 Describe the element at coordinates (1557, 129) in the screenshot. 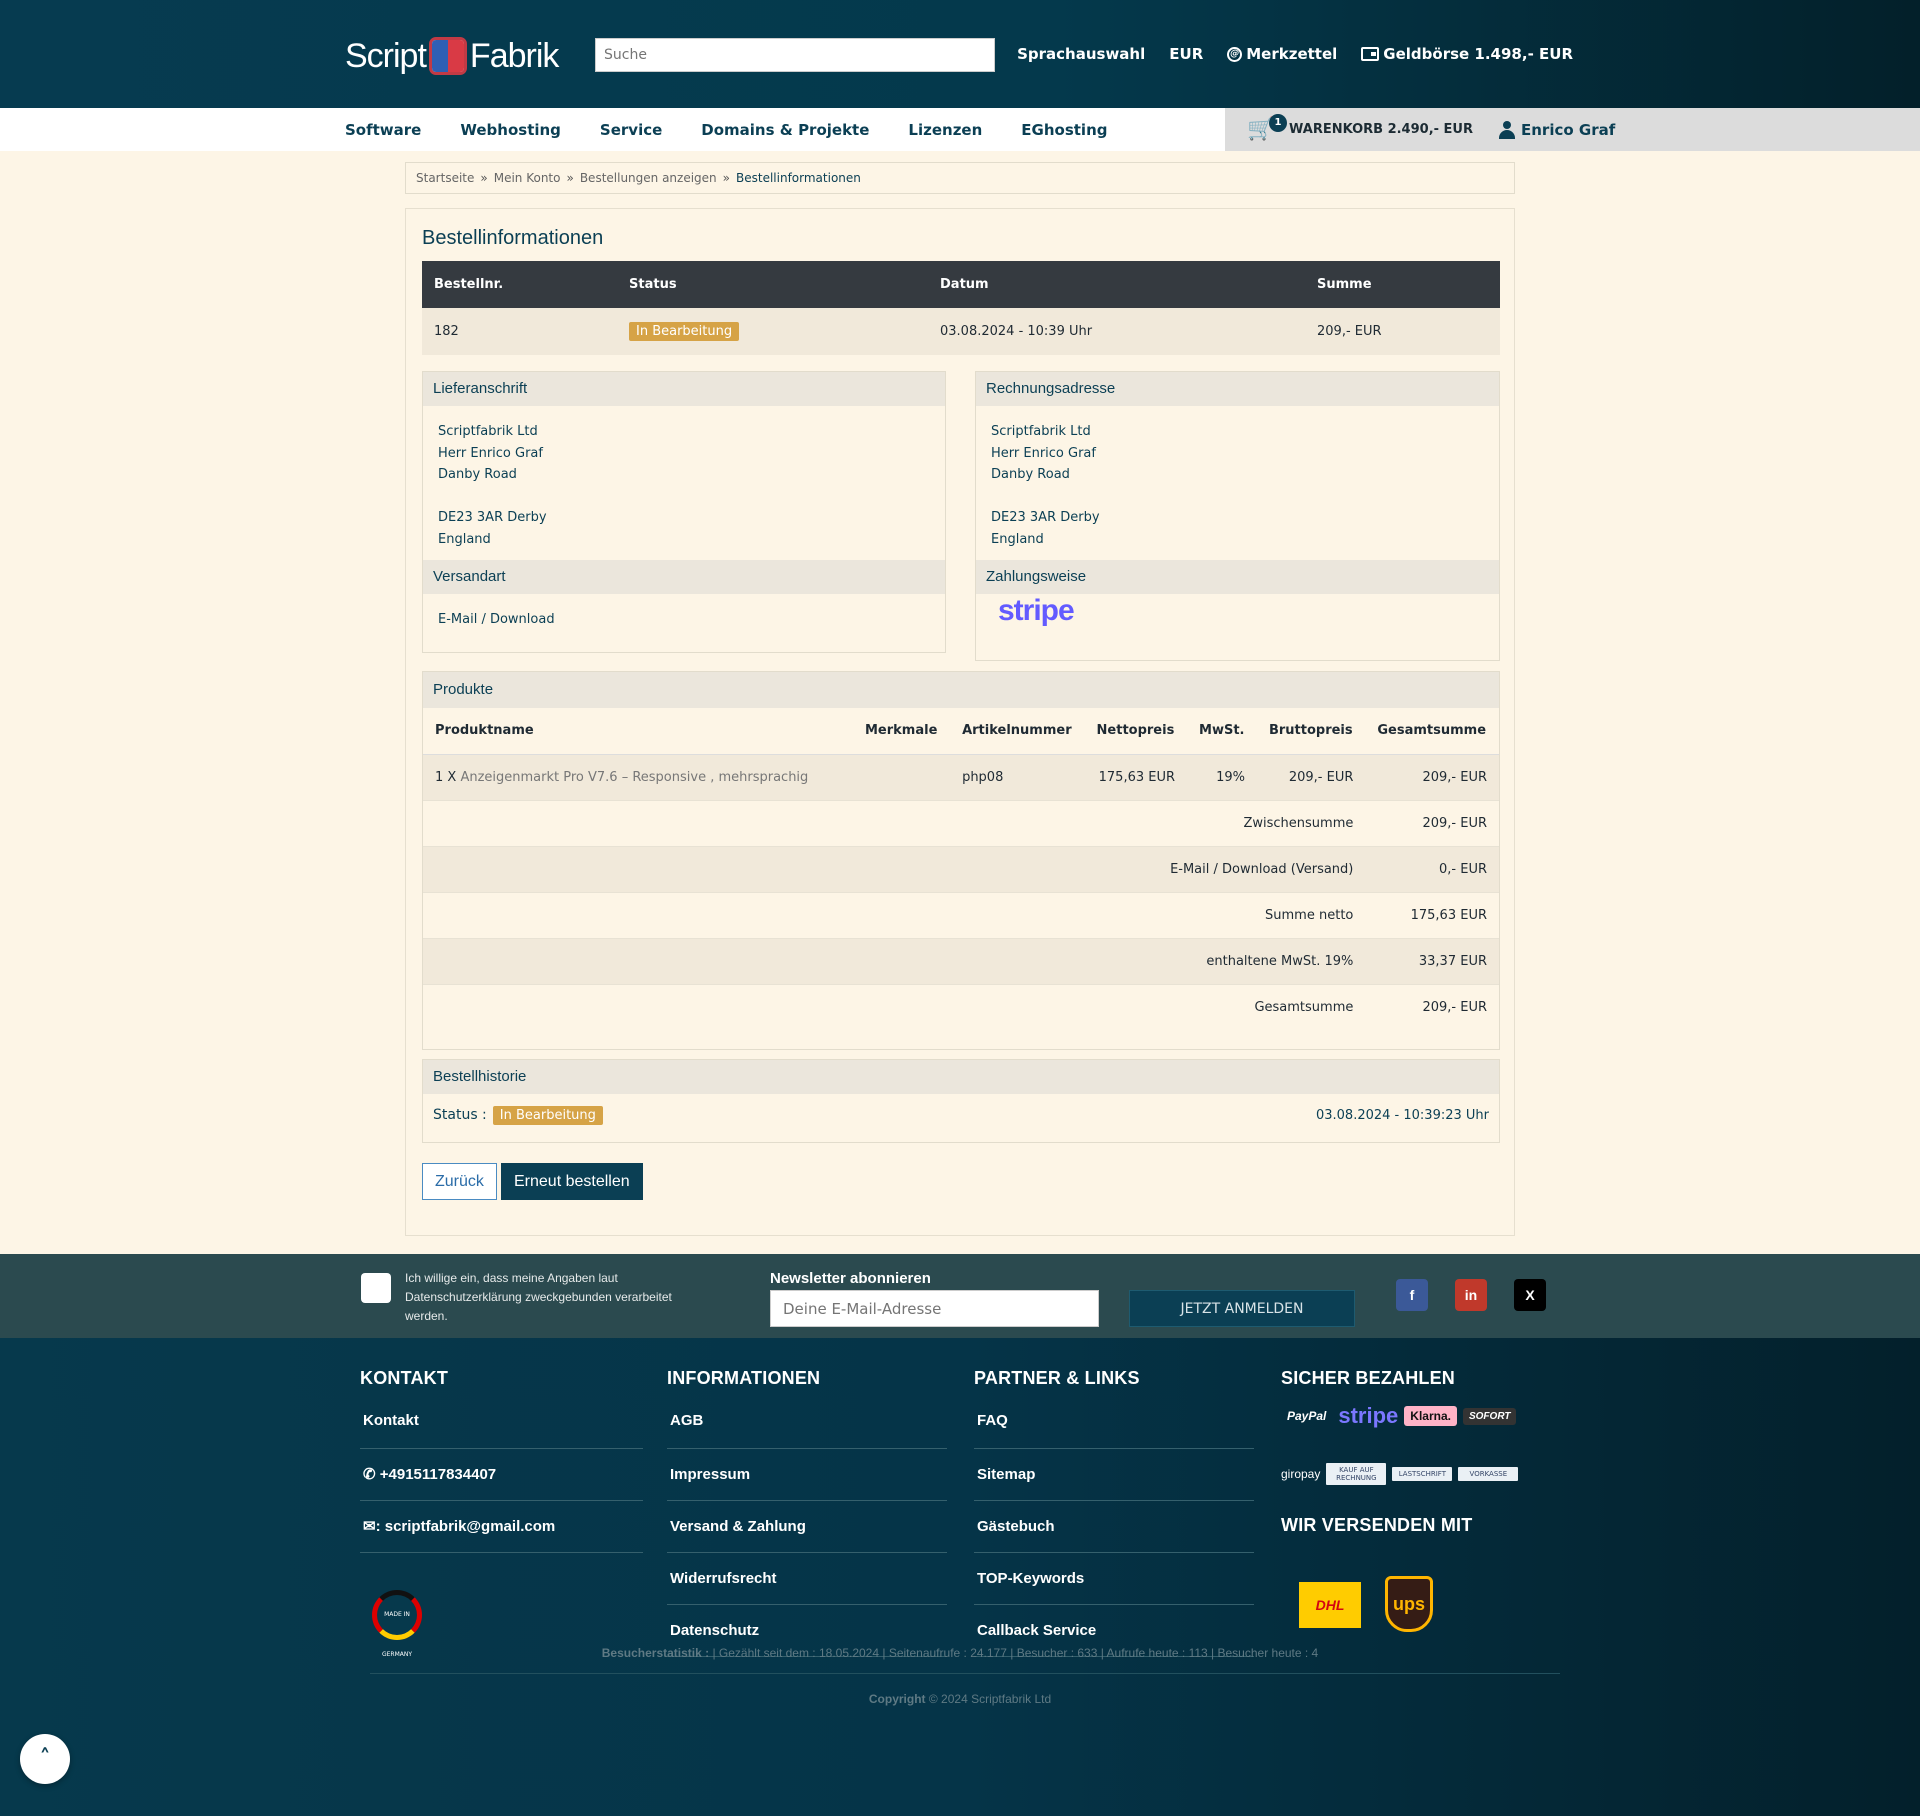

I see `user-account-link: Enrico Graf` at that location.